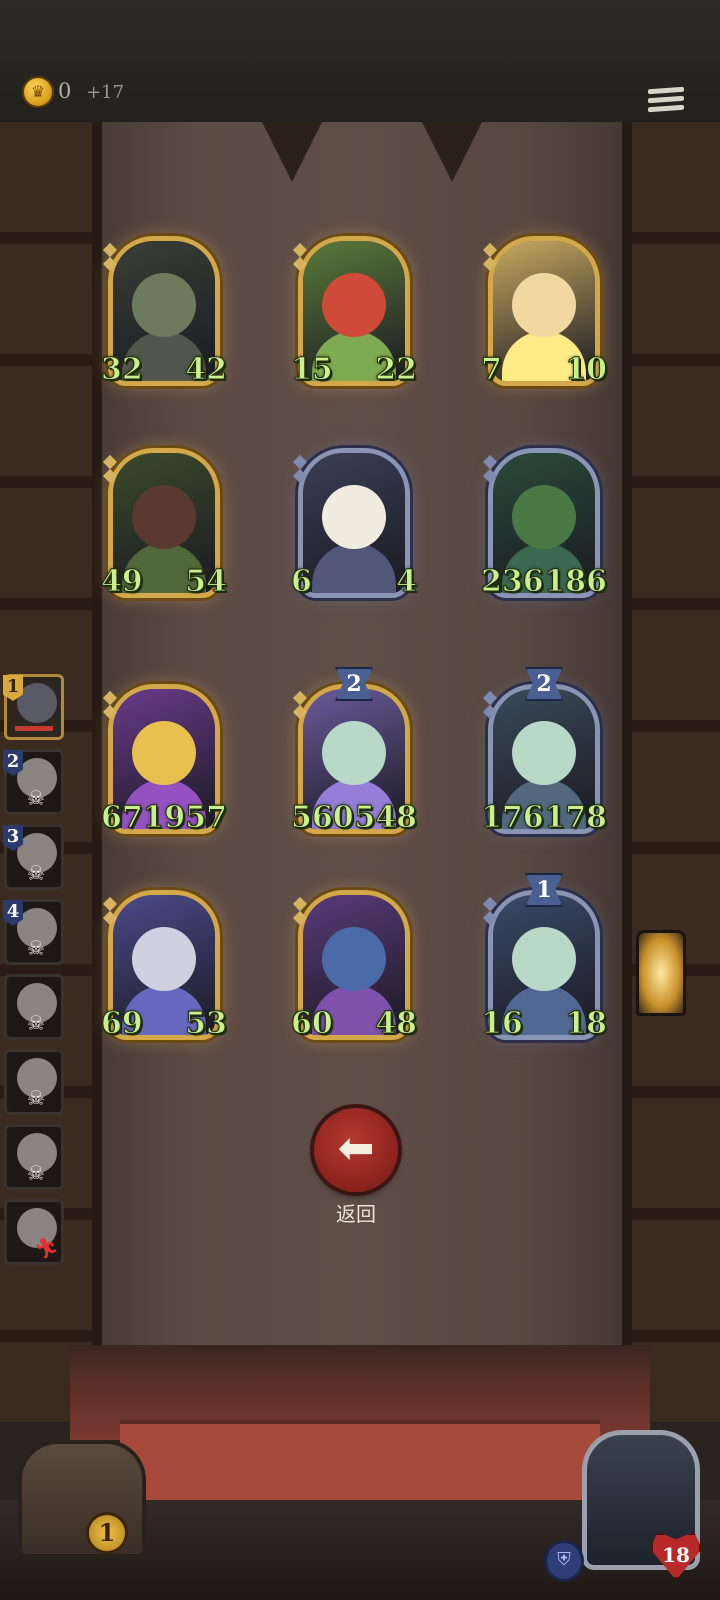 The image size is (720, 1600). Describe the element at coordinates (576, 818) in the screenshot. I see `card-health: 178` at that location.